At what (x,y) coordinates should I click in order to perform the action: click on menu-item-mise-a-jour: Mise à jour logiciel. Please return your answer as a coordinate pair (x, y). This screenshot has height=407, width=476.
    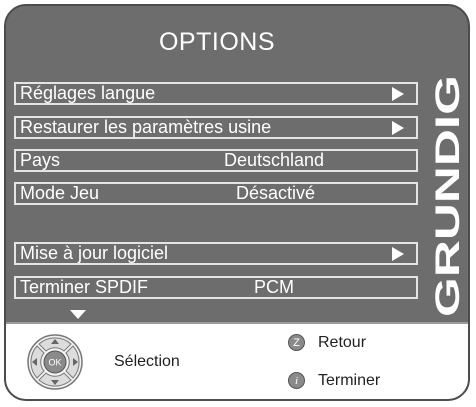
    Looking at the image, I should click on (216, 253).